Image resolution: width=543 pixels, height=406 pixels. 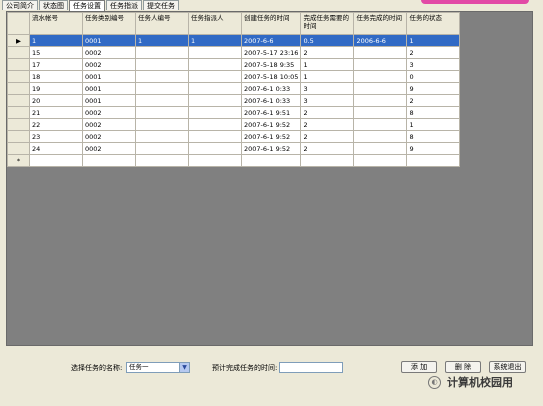 I want to click on table-row: 20 0001 2007-6-1 0:33 3 2, so click(x=234, y=100).